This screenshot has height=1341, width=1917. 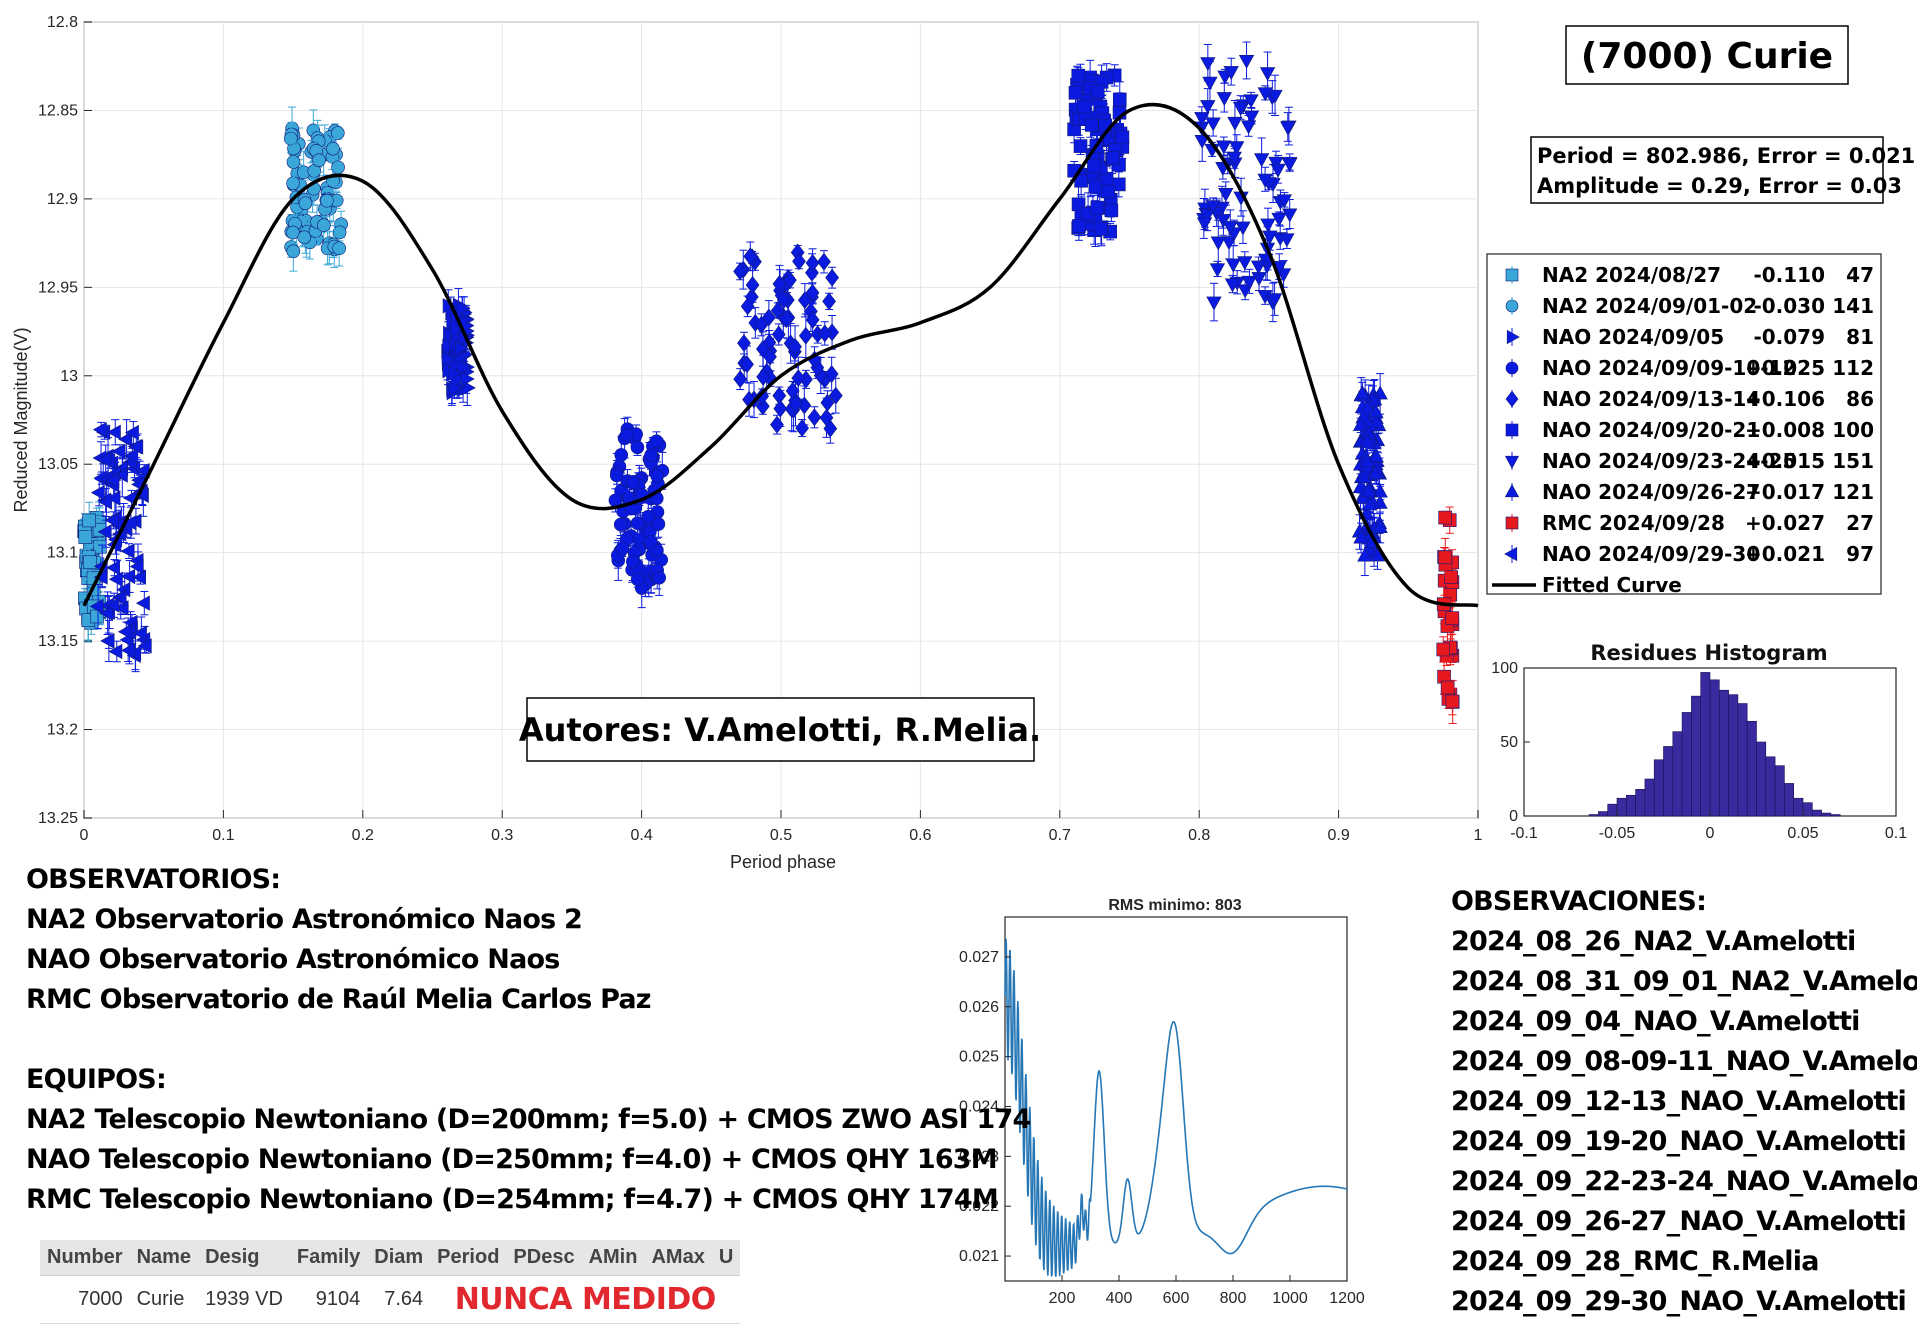 I want to click on legend-label: NAO 2024/09/29-30, so click(x=1651, y=554).